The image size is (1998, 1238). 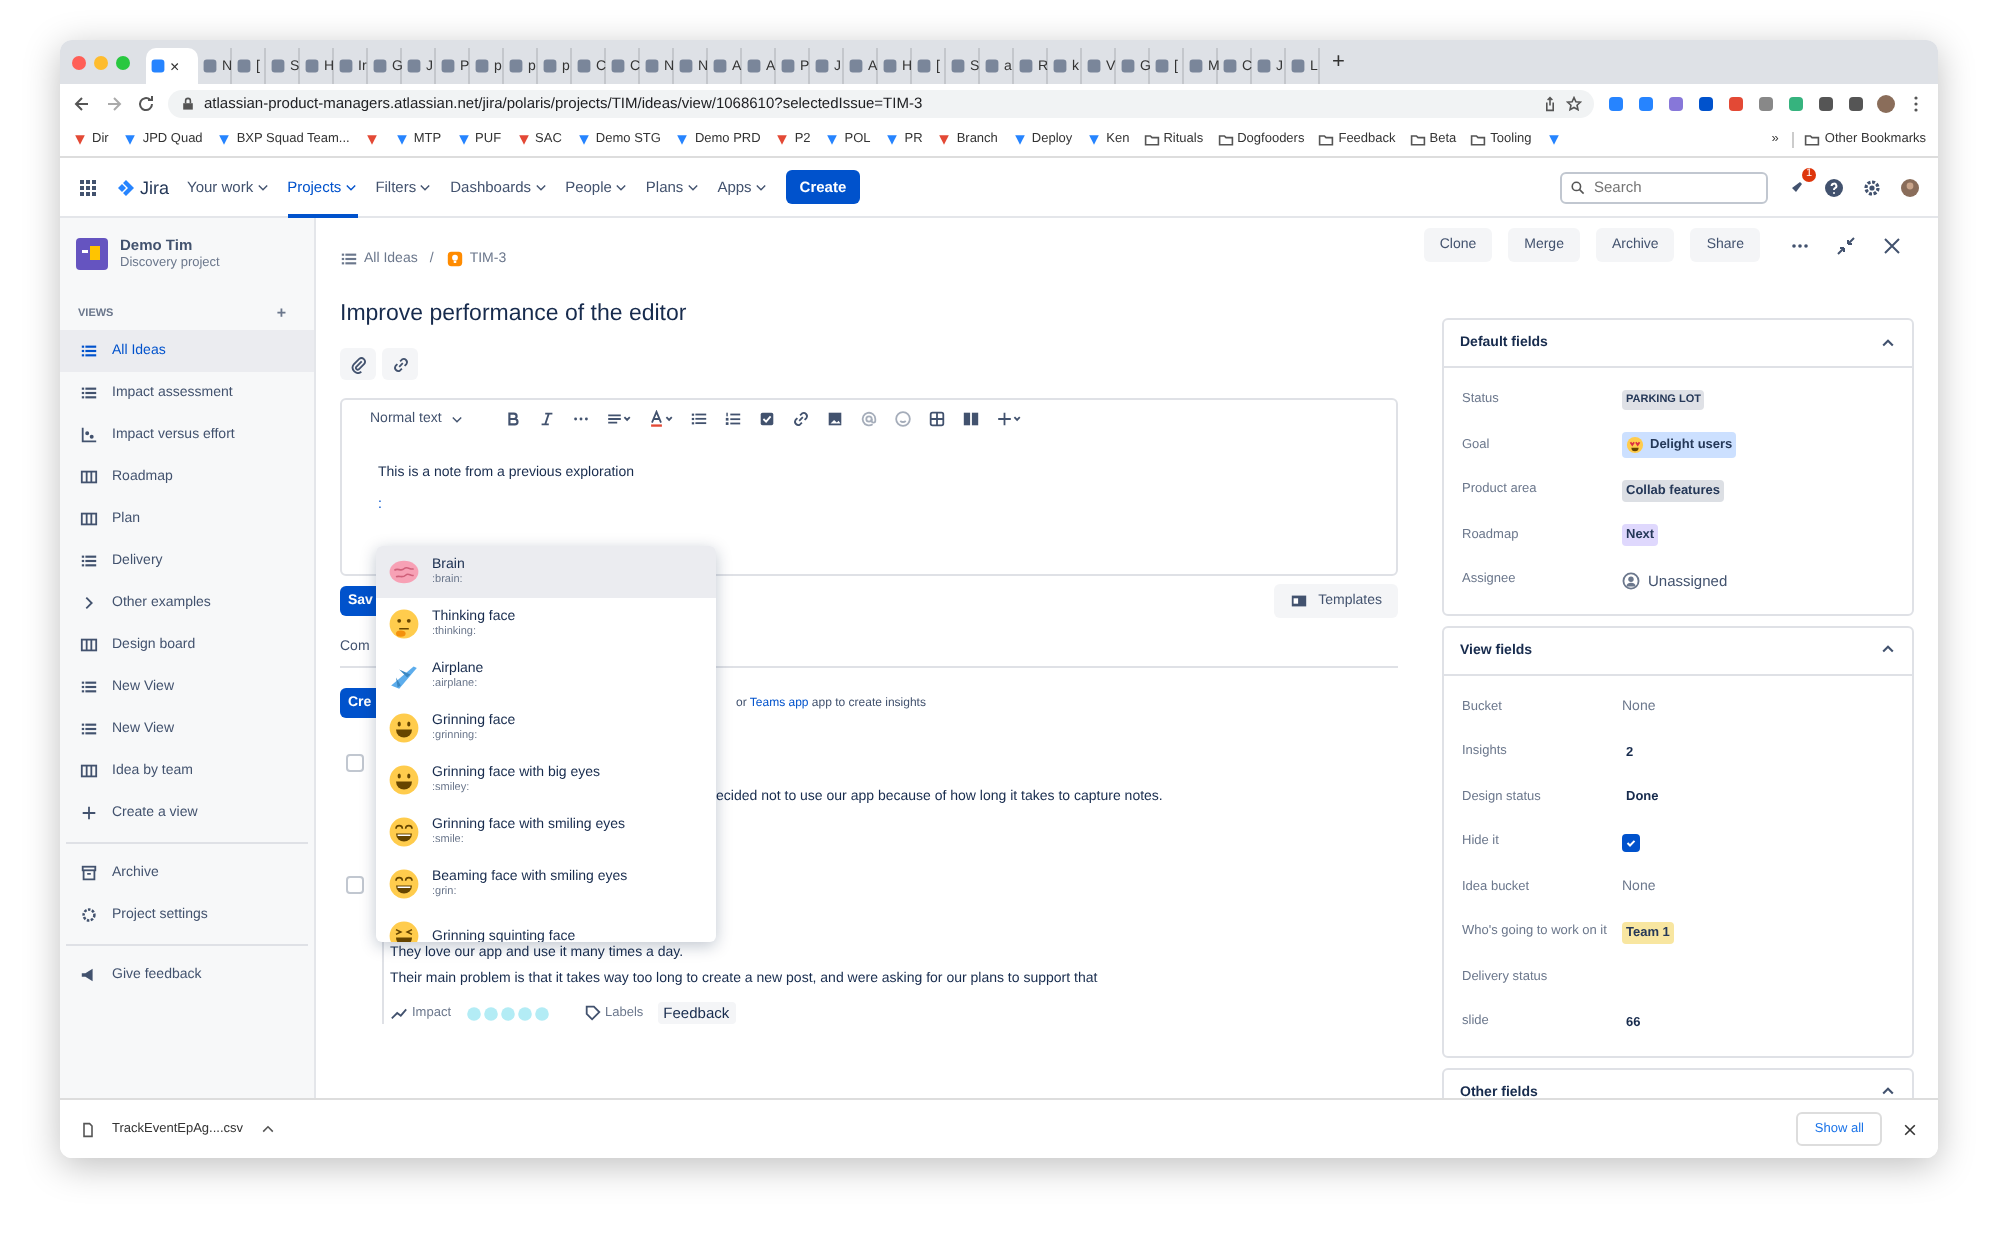 What do you see at coordinates (592, 1013) in the screenshot?
I see `tag-icon` at bounding box center [592, 1013].